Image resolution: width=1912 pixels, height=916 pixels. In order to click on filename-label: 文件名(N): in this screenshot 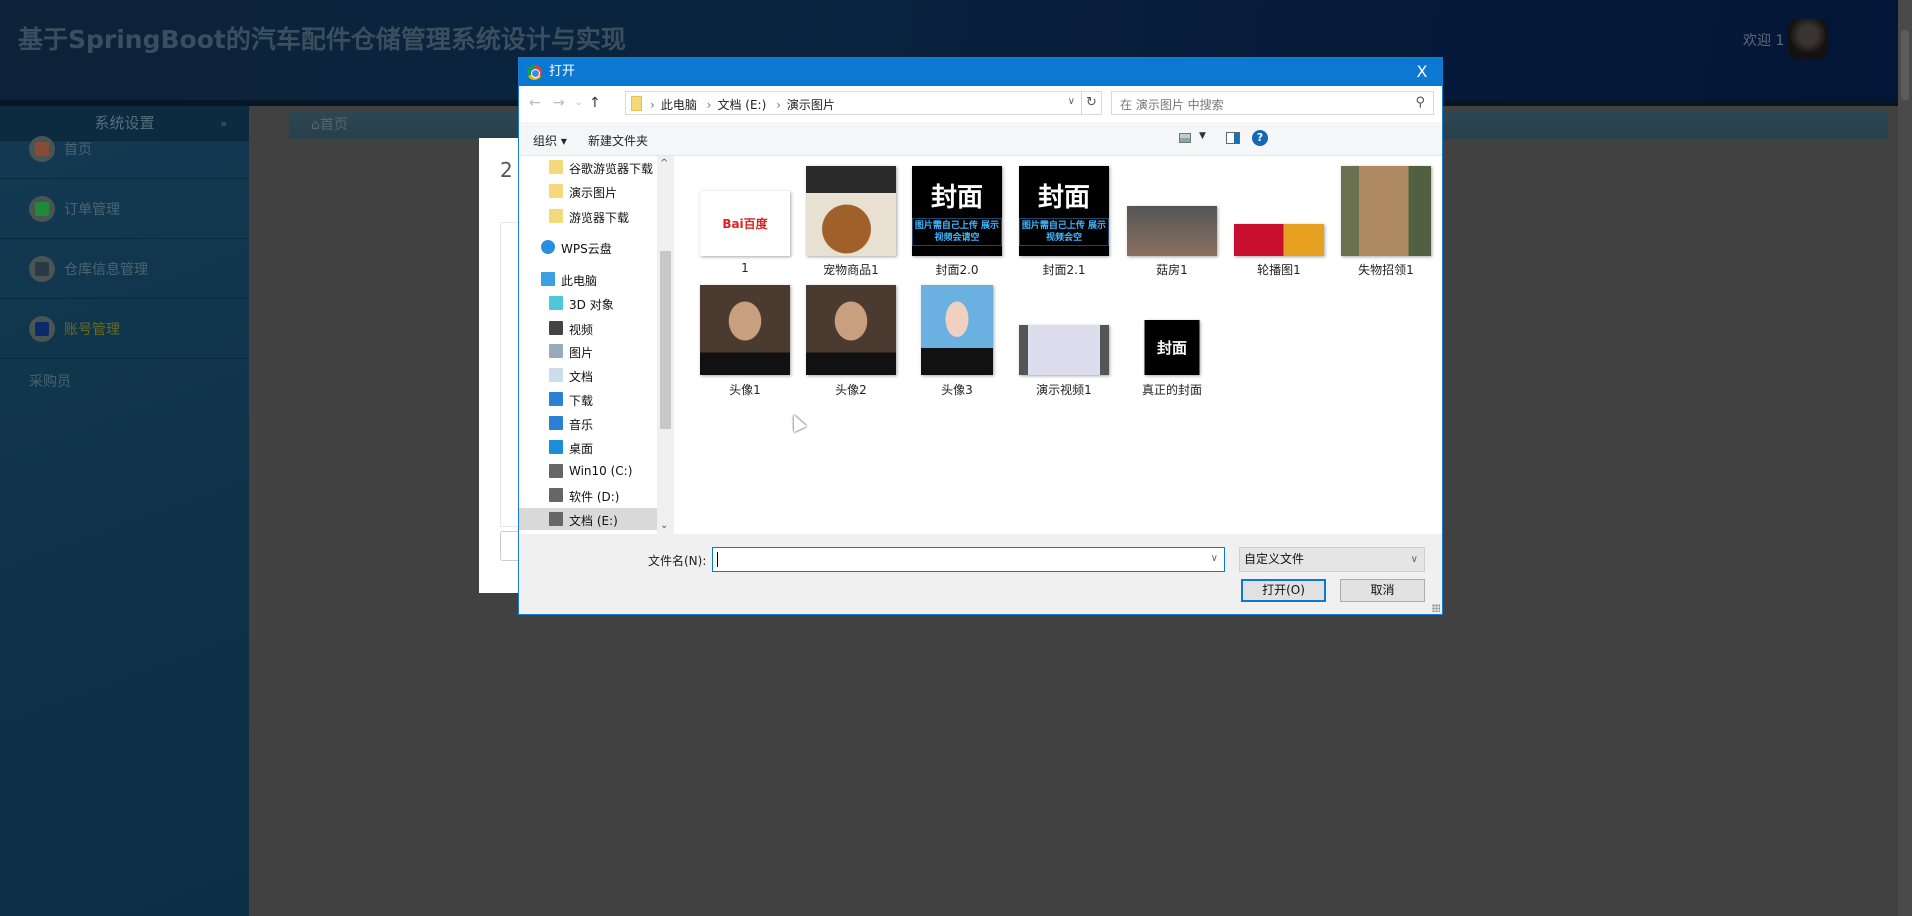, I will do `click(677, 561)`.